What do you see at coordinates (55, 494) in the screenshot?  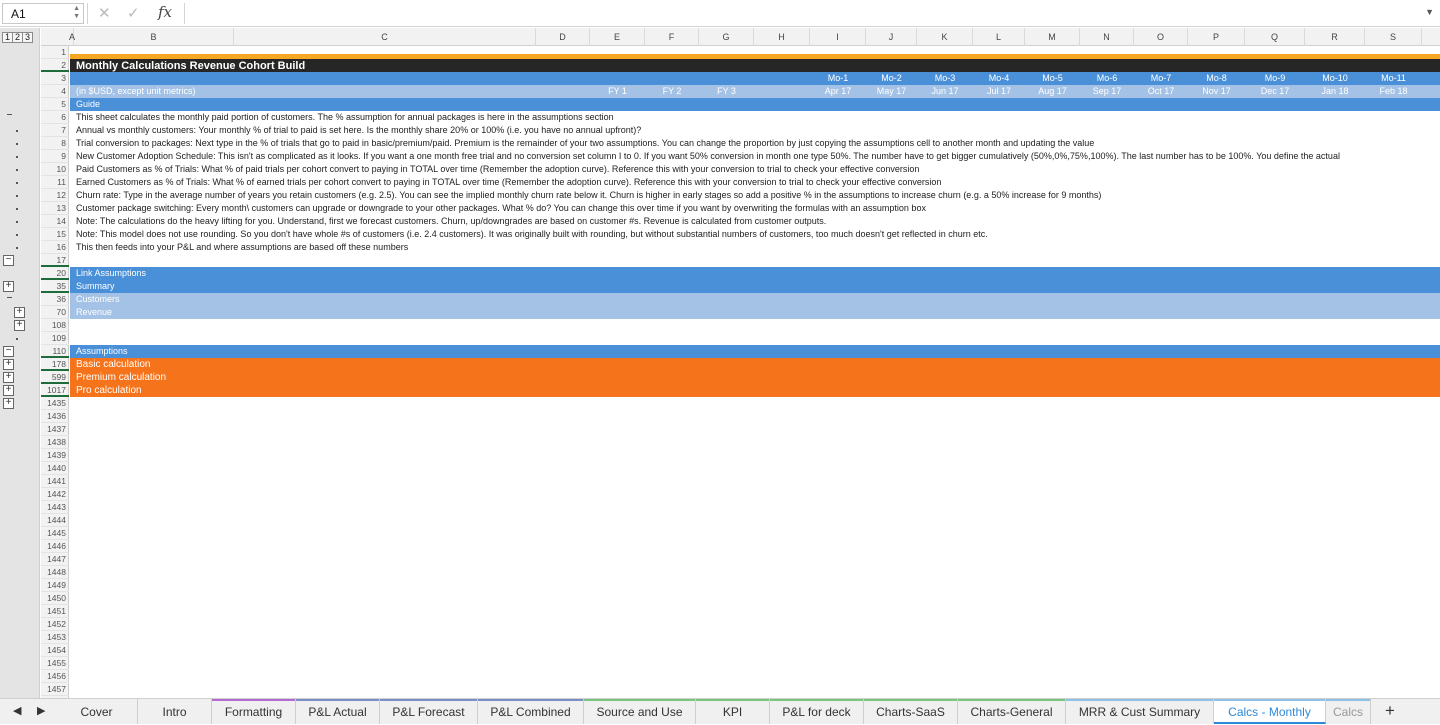 I see `row-header: 1442` at bounding box center [55, 494].